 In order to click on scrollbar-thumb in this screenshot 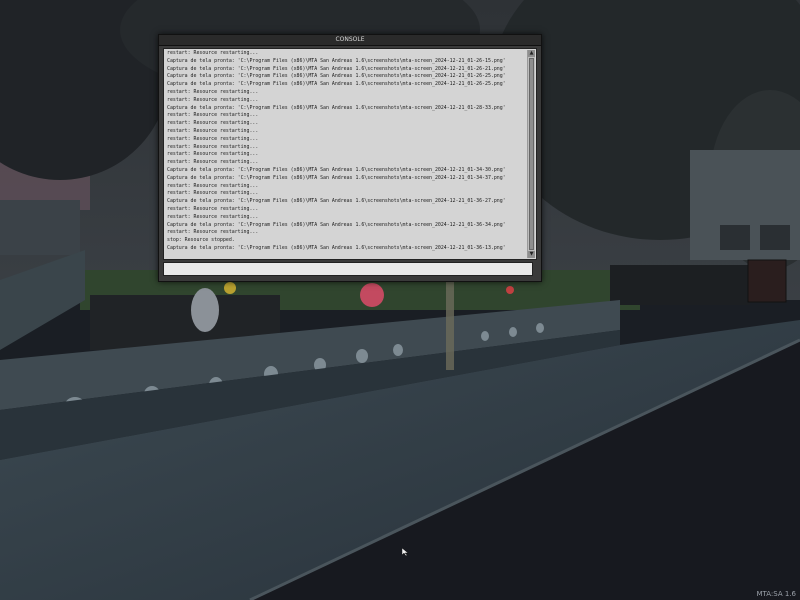, I will do `click(531, 154)`.